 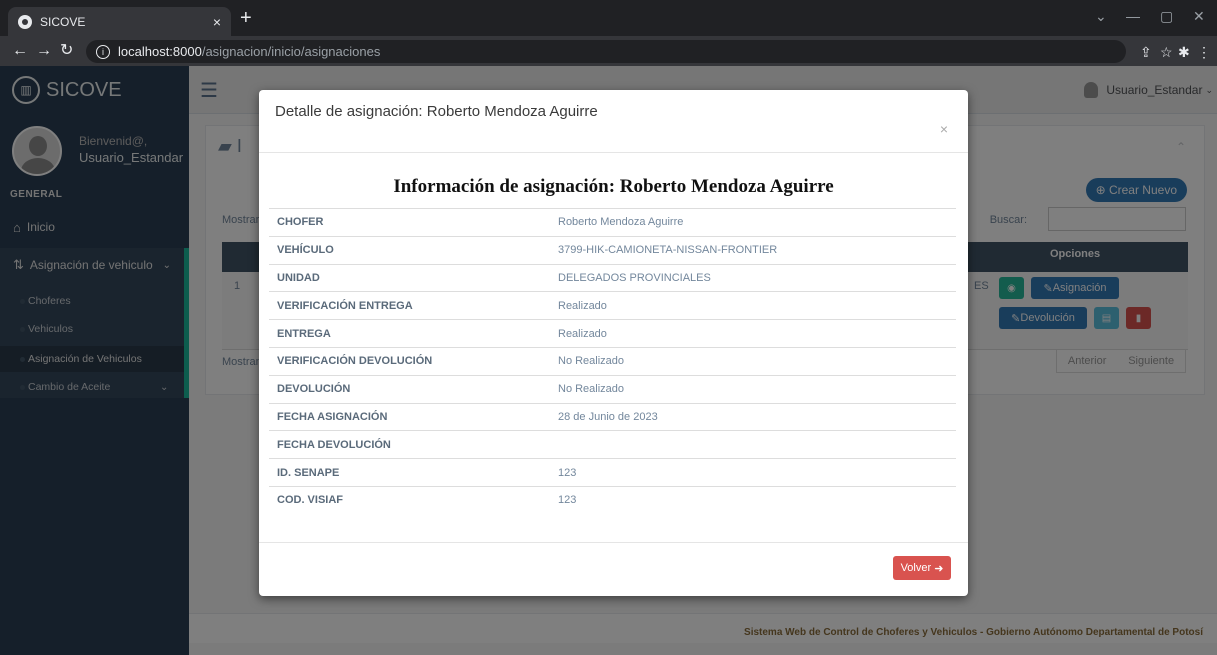 What do you see at coordinates (25, 21) in the screenshot?
I see `favicon-icon` at bounding box center [25, 21].